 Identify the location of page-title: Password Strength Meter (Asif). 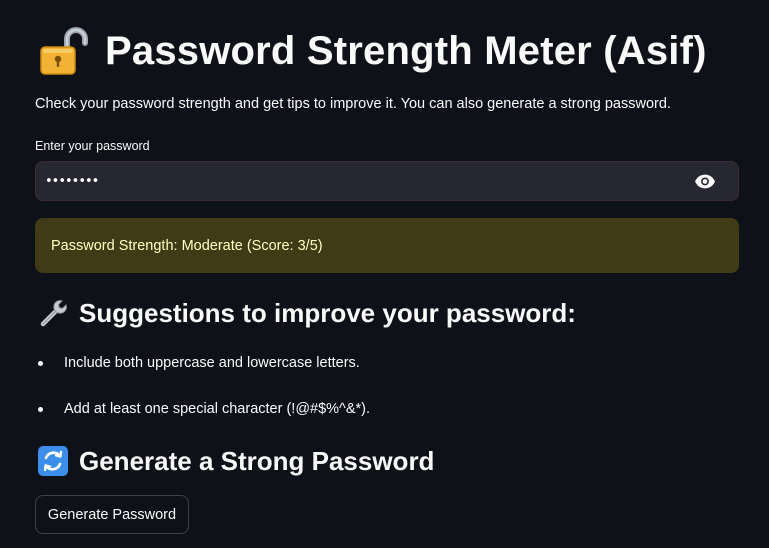
(406, 50).